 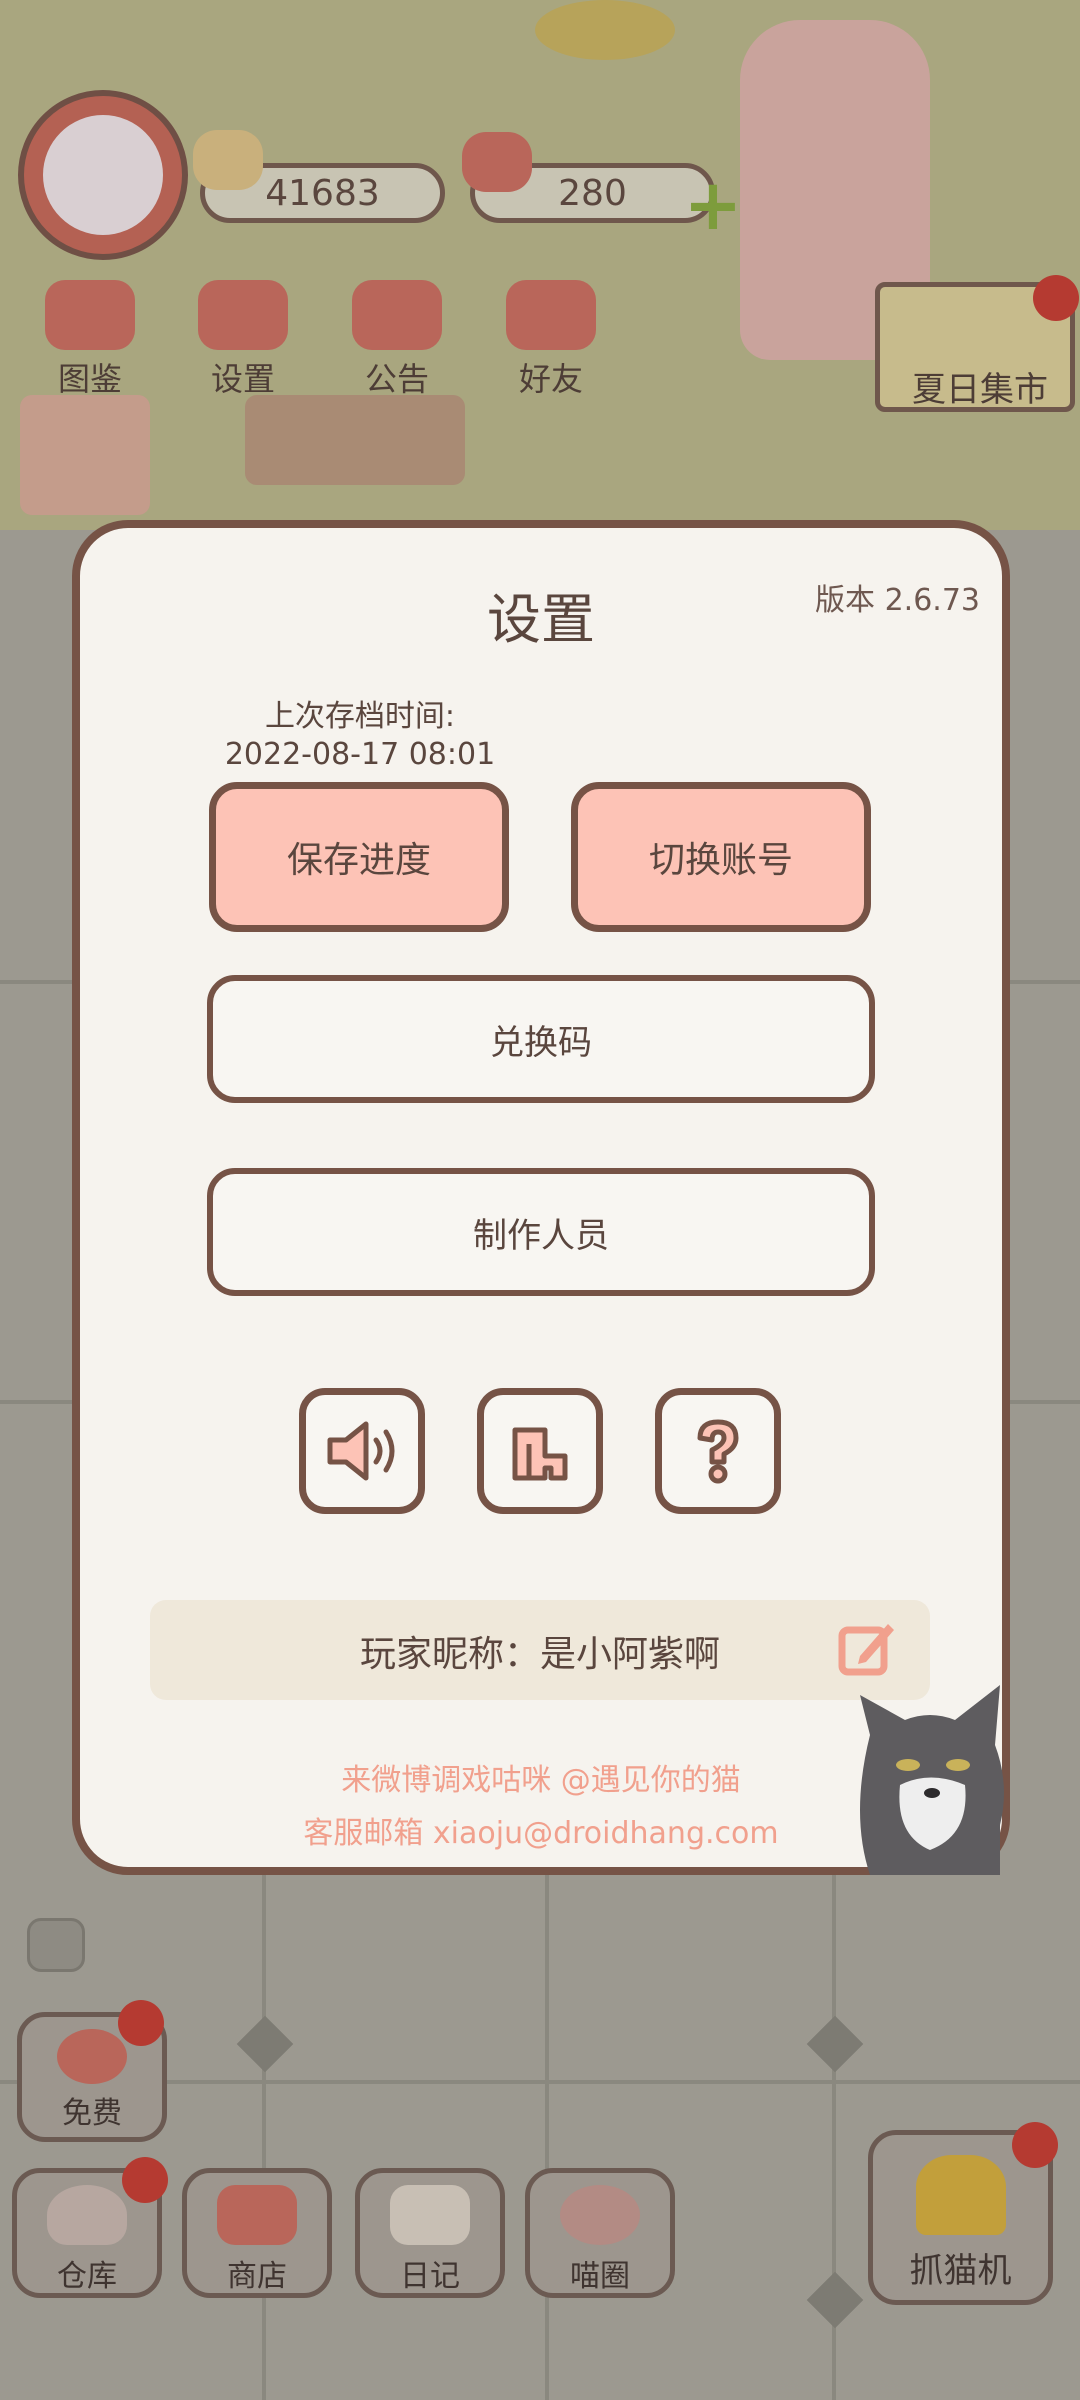 What do you see at coordinates (396, 379) in the screenshot?
I see `hud-button-label: 公告` at bounding box center [396, 379].